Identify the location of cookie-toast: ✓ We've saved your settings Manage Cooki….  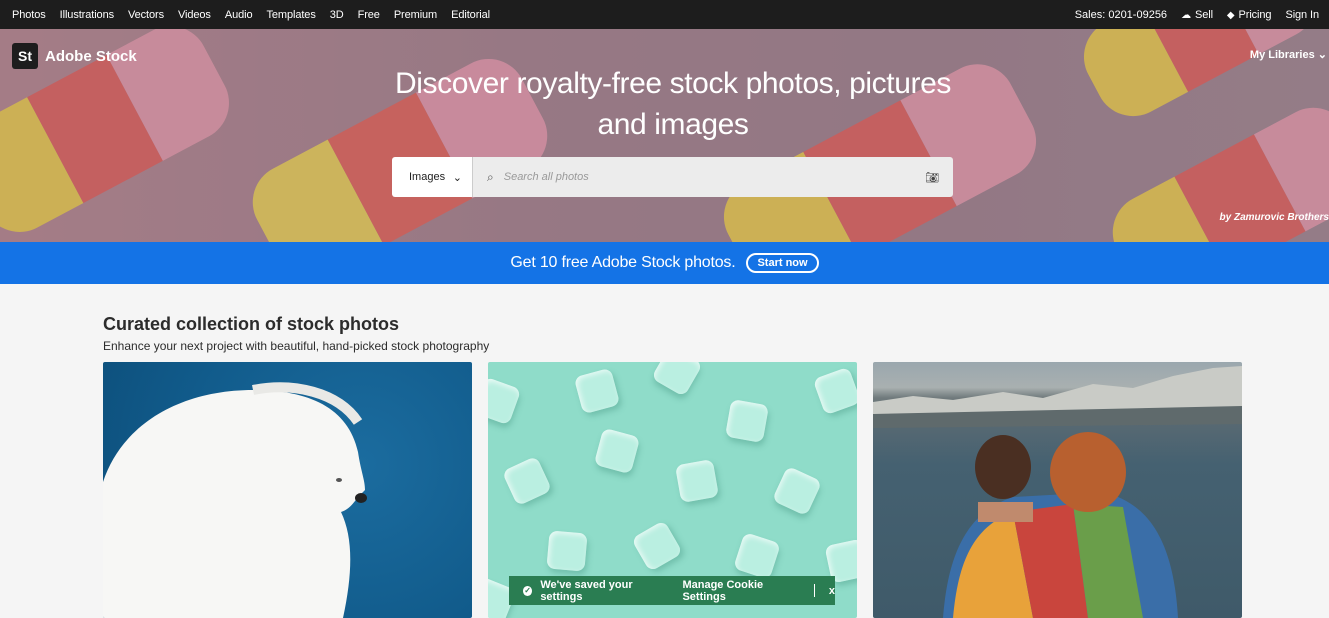
(672, 590).